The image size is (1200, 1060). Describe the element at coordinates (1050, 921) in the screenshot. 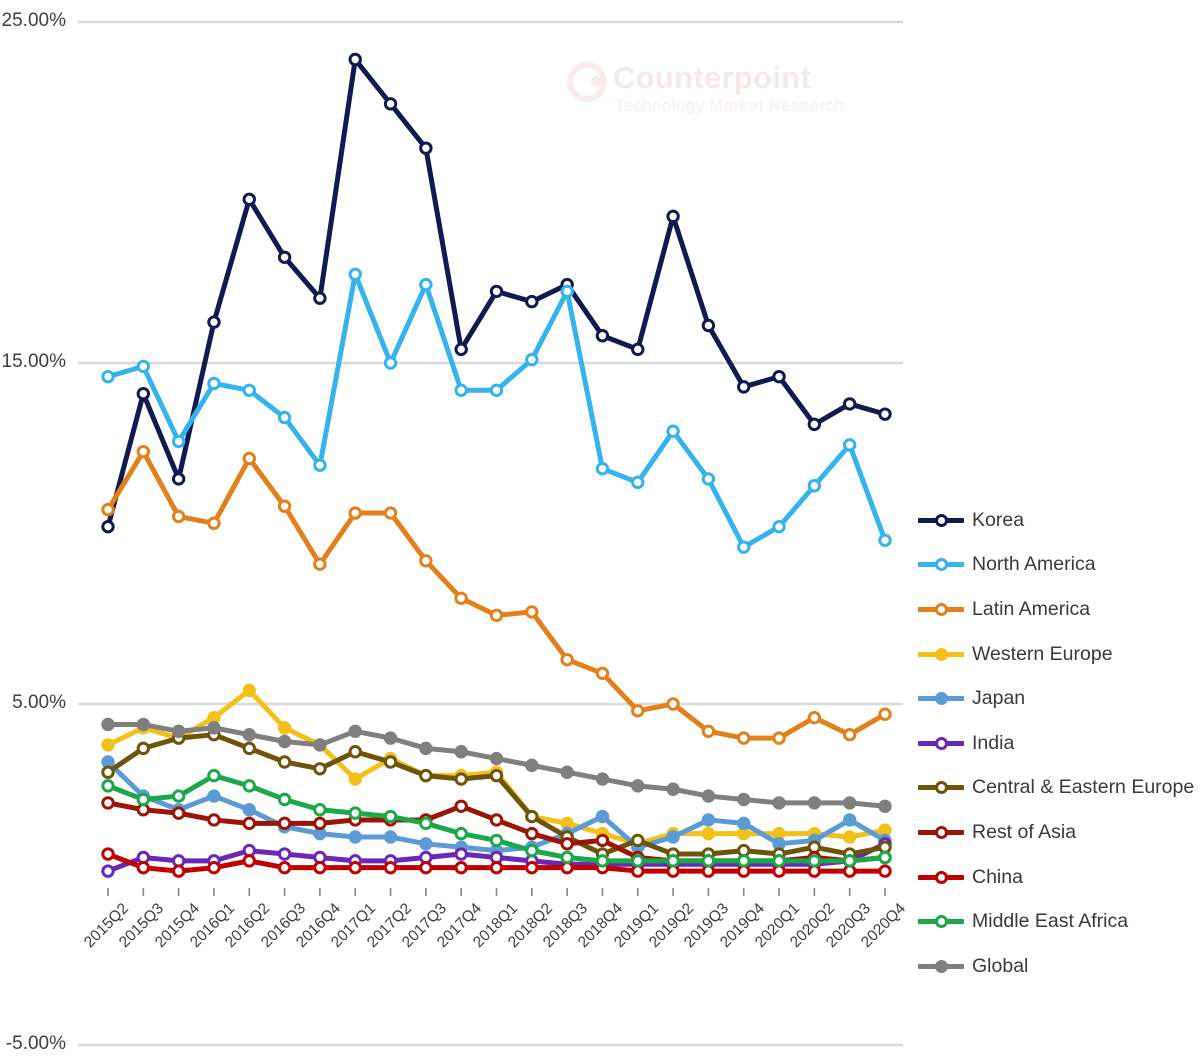

I see `legend-label: Middle East Africa` at that location.